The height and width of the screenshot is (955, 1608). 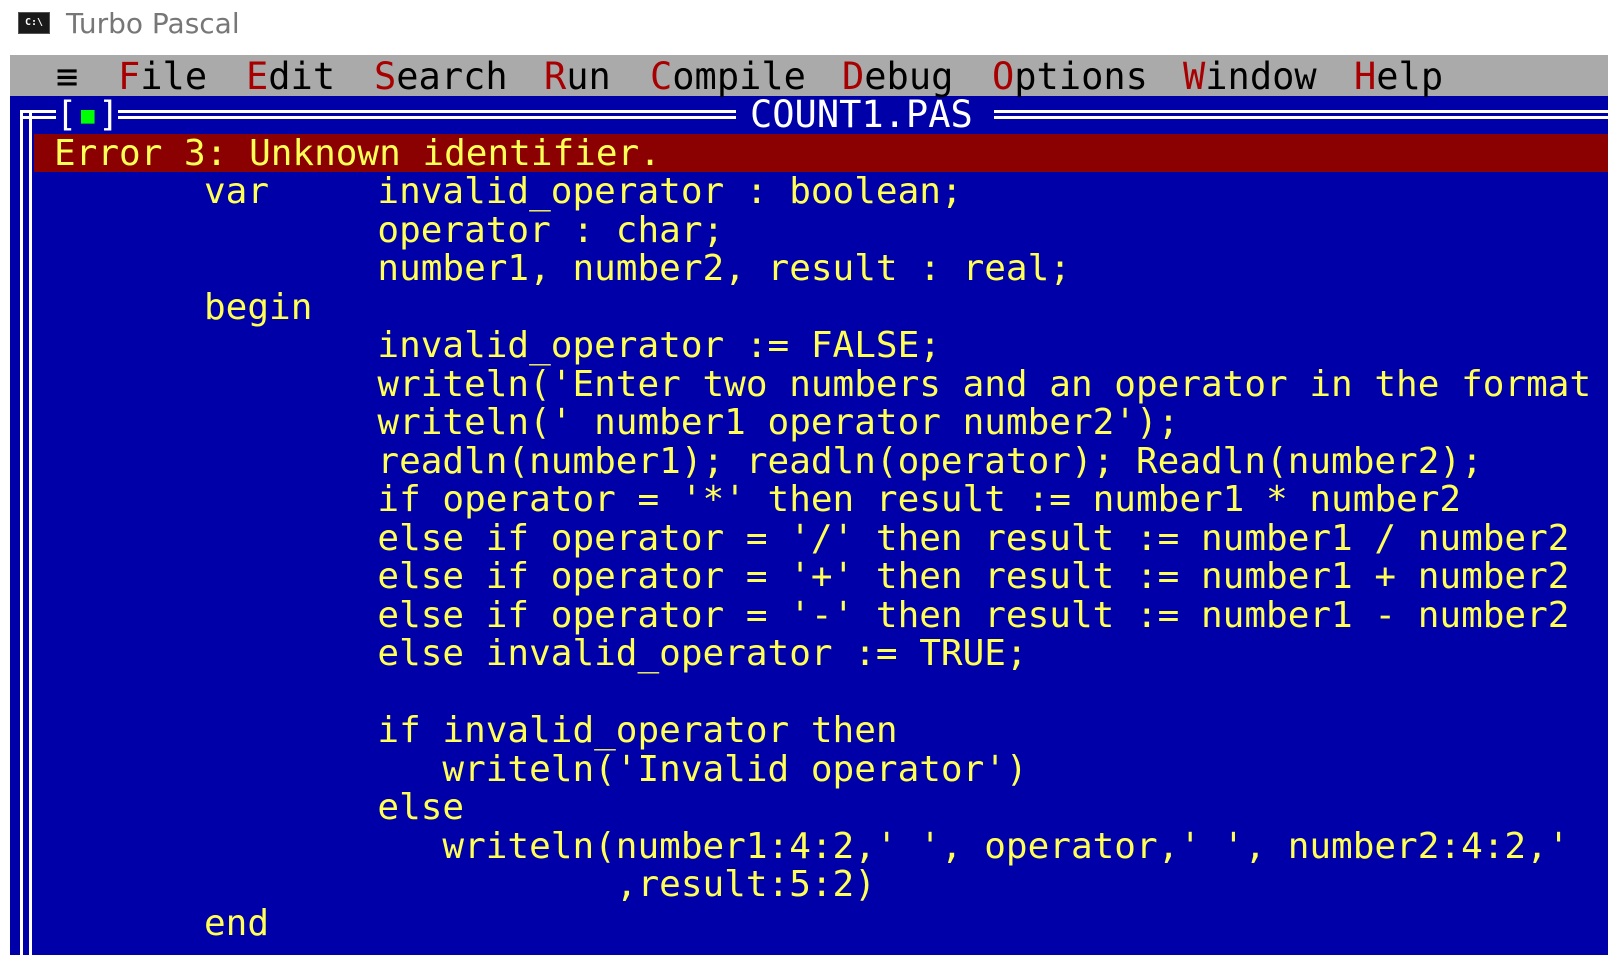 What do you see at coordinates (302, 76) in the screenshot?
I see `menu-edit-label: dit` at bounding box center [302, 76].